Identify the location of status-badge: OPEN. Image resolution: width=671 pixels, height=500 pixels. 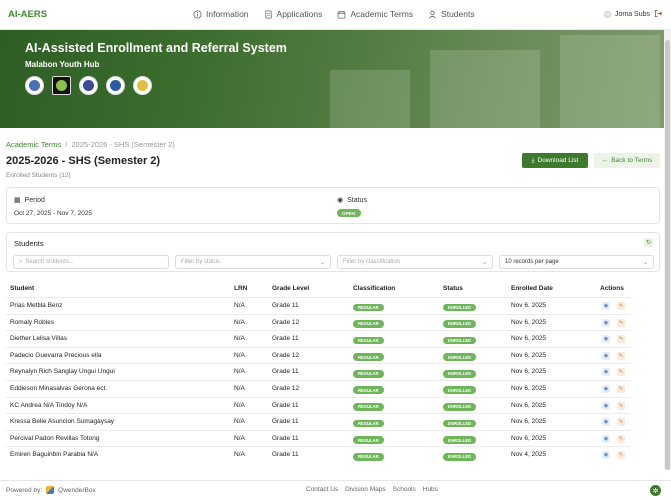
(349, 213).